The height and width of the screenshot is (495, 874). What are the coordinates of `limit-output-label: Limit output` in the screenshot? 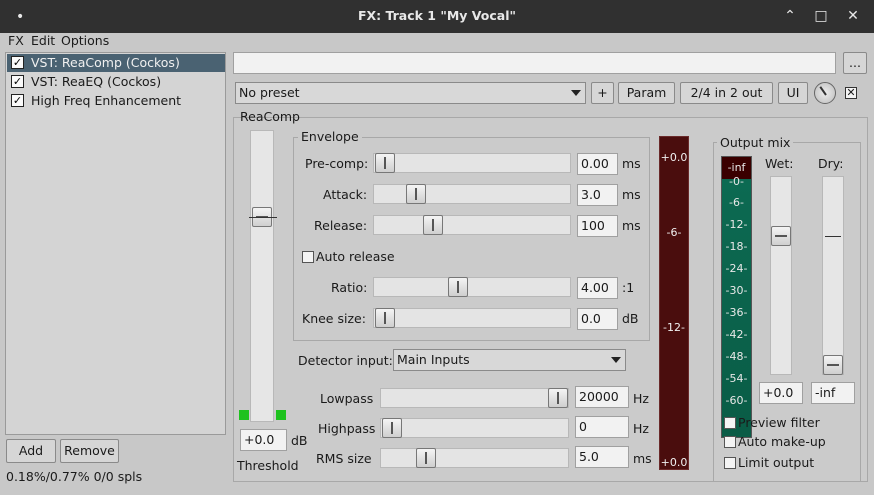 It's located at (776, 462).